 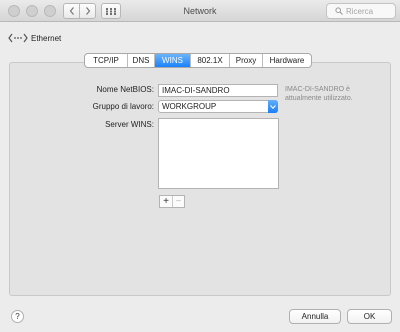 I want to click on back-button, so click(x=71, y=11).